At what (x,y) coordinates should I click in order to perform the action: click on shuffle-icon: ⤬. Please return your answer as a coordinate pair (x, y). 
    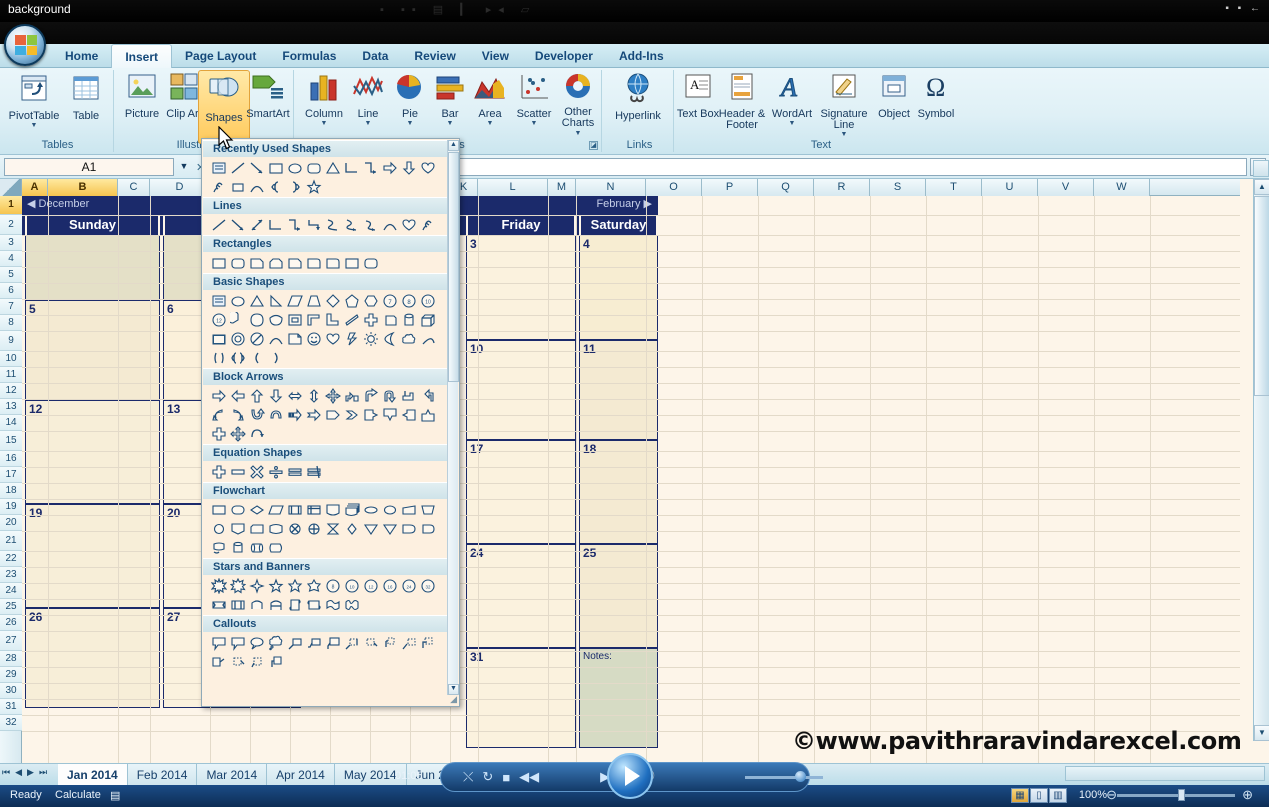
    Looking at the image, I should click on (468, 777).